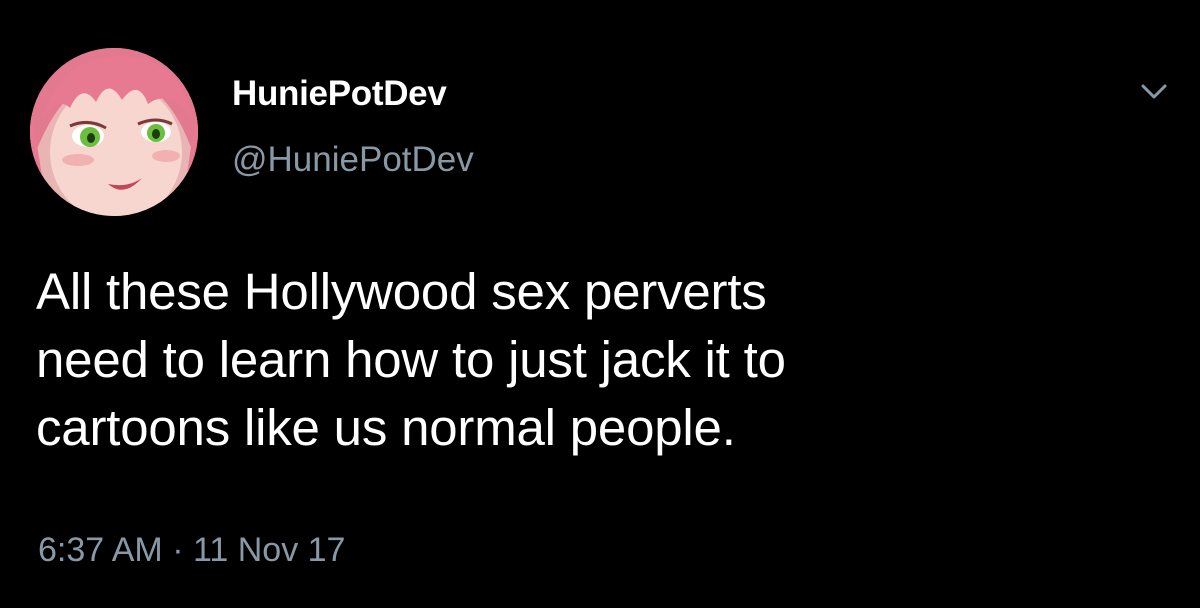 Image resolution: width=1200 pixels, height=608 pixels. What do you see at coordinates (100, 550) in the screenshot?
I see `tweet-time: 6:37 AM` at bounding box center [100, 550].